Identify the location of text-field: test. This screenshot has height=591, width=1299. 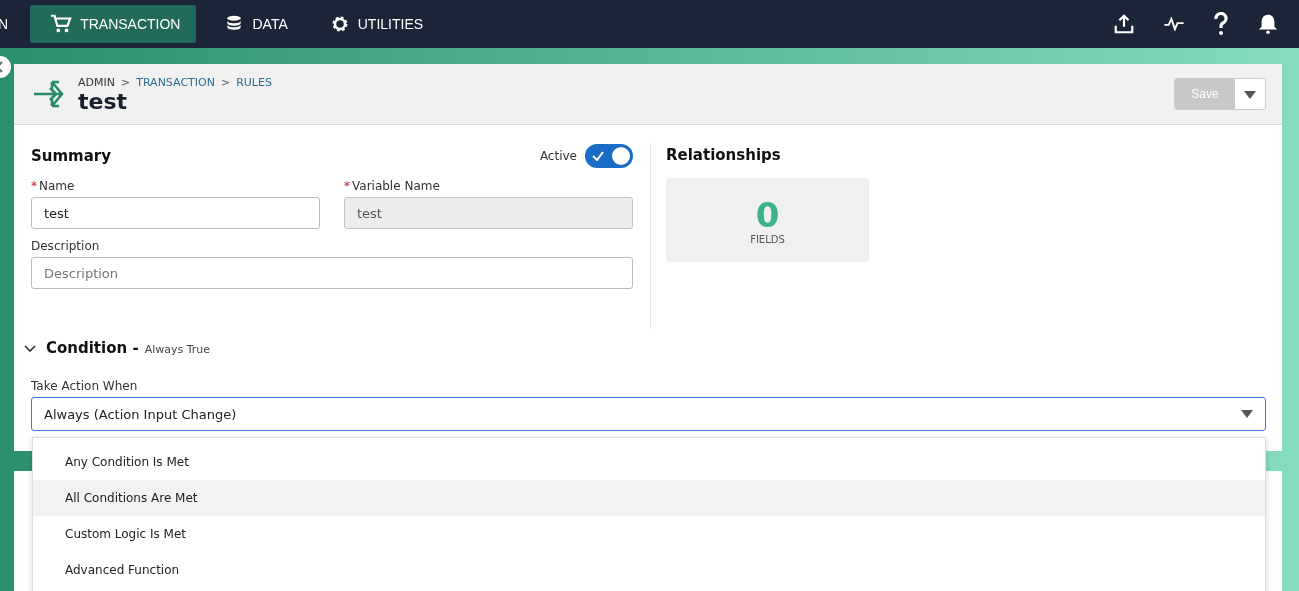
(175, 213).